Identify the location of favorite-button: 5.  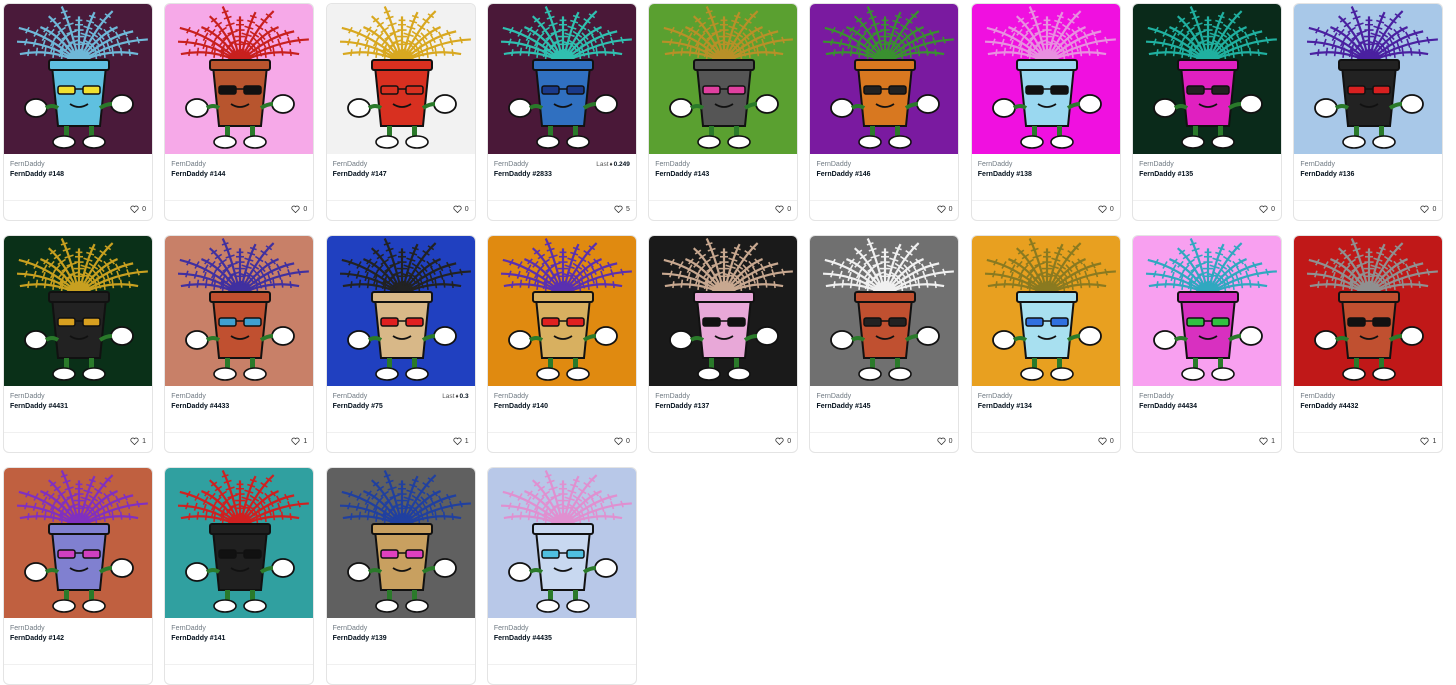
(622, 209).